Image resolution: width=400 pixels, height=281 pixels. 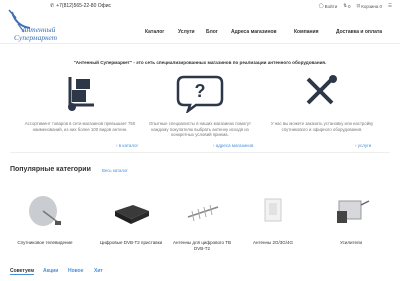 I want to click on category-dvb-t2-receivers: Цифровые DVB-T2 приставки, so click(x=131, y=219).